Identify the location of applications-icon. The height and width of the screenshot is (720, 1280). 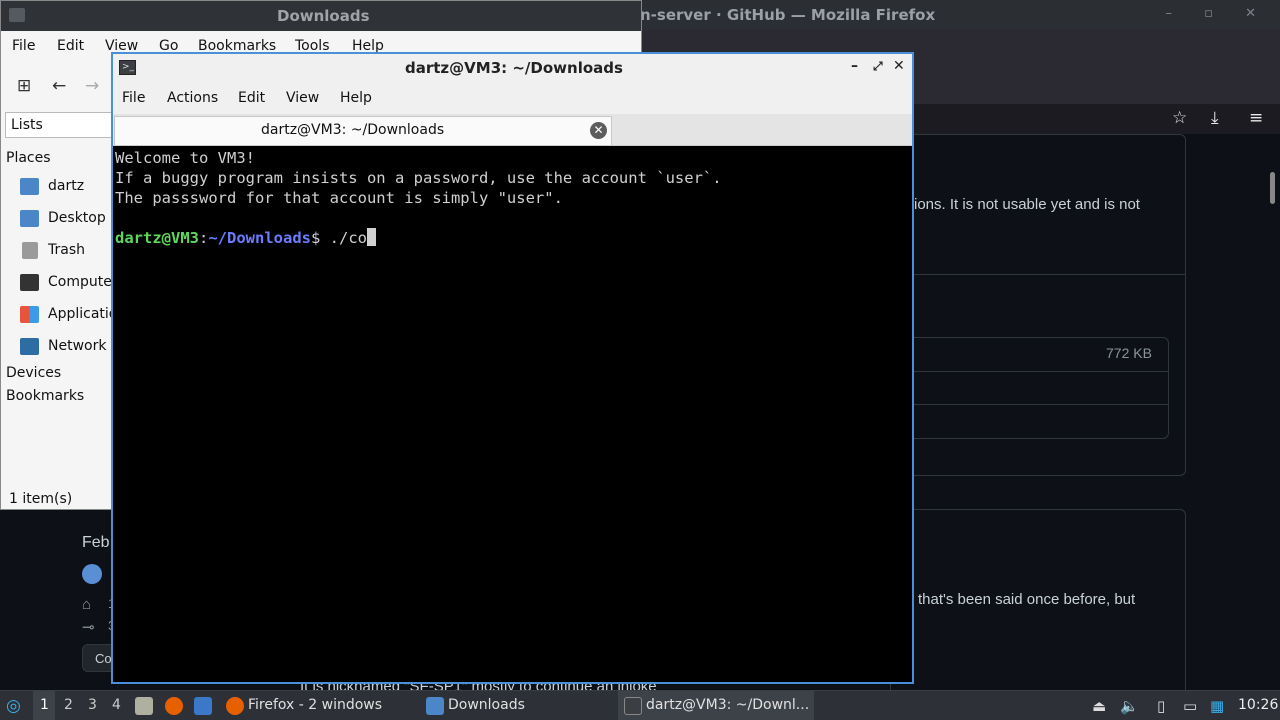
(29, 314).